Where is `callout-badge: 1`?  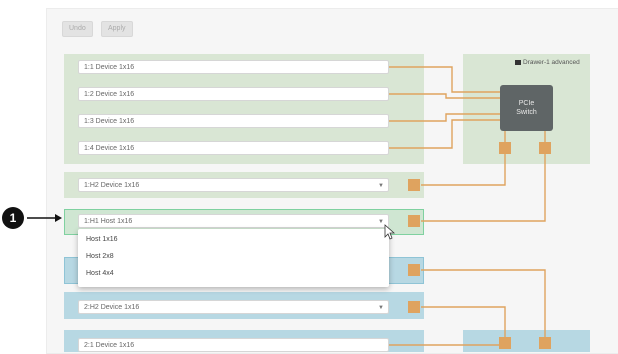
callout-badge: 1 is located at coordinates (13, 218).